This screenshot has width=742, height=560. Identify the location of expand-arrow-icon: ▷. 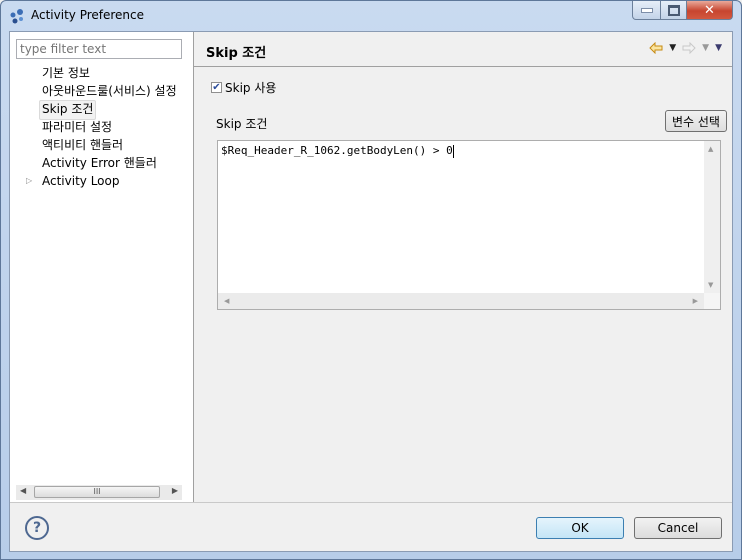
(29, 180).